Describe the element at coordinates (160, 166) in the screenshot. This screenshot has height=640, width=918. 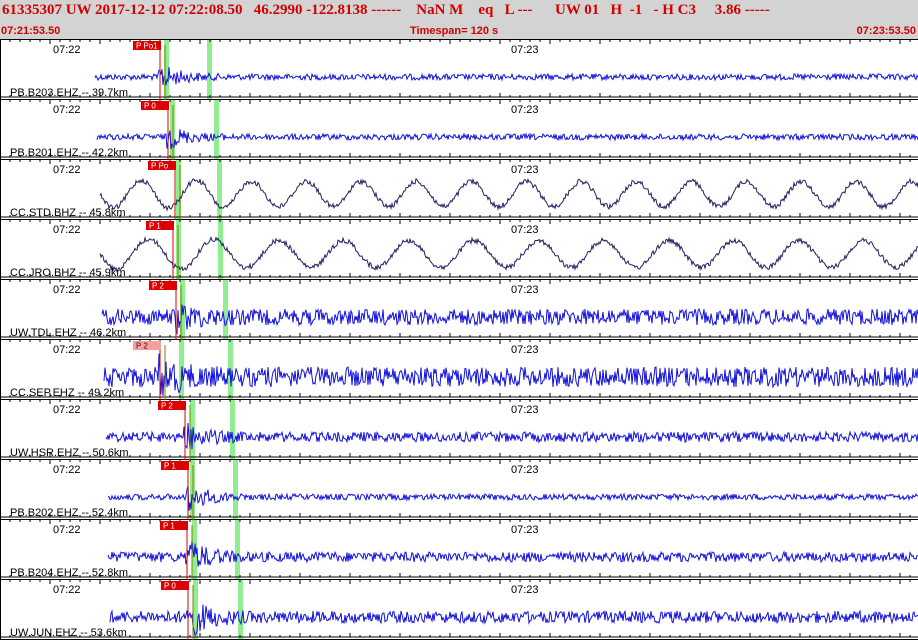
I see `pick-label: P Po` at that location.